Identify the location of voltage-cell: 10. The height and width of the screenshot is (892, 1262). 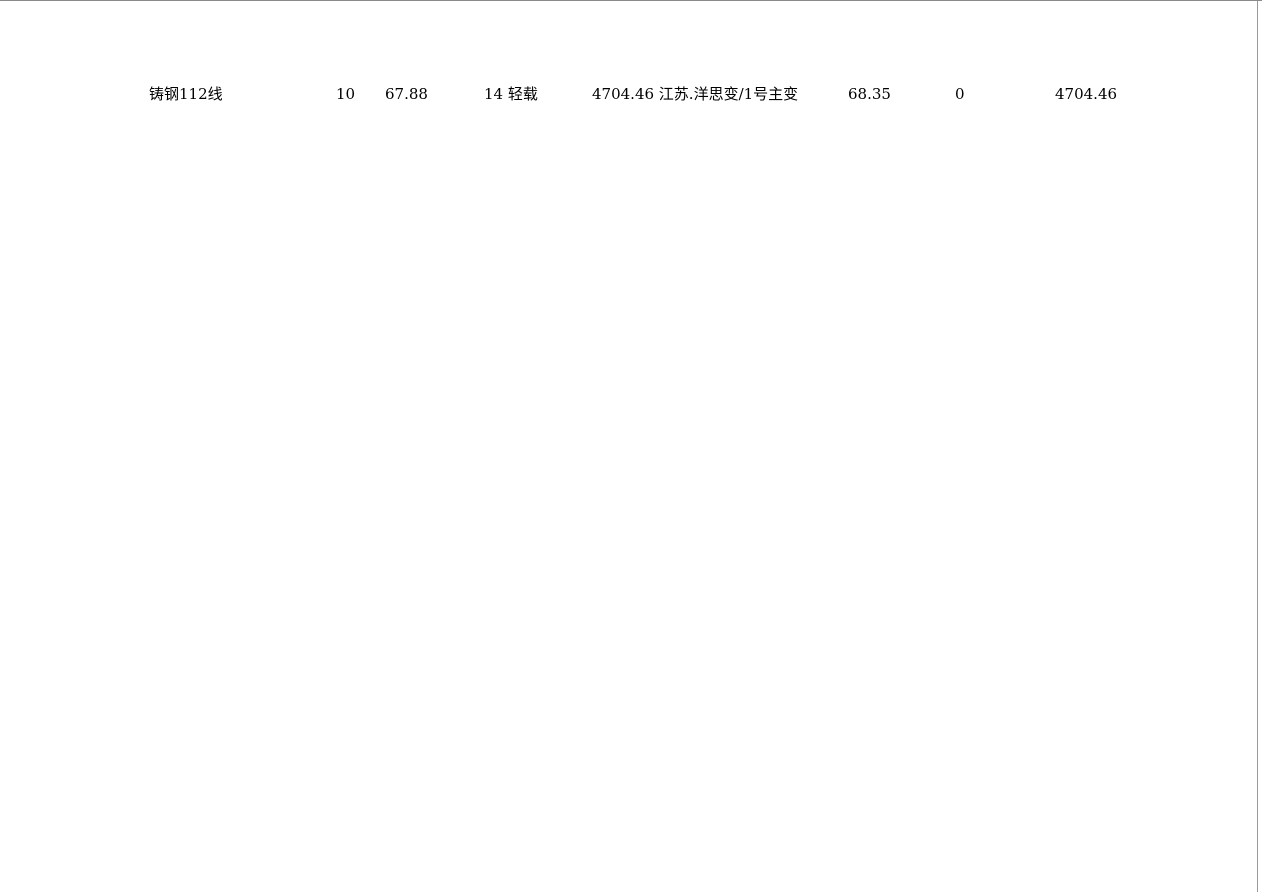
(346, 94).